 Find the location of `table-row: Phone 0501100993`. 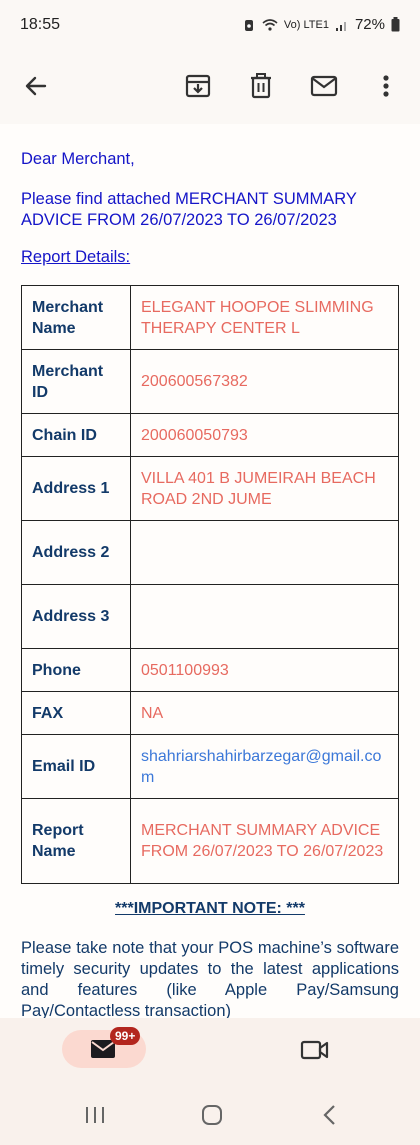

table-row: Phone 0501100993 is located at coordinates (210, 670).